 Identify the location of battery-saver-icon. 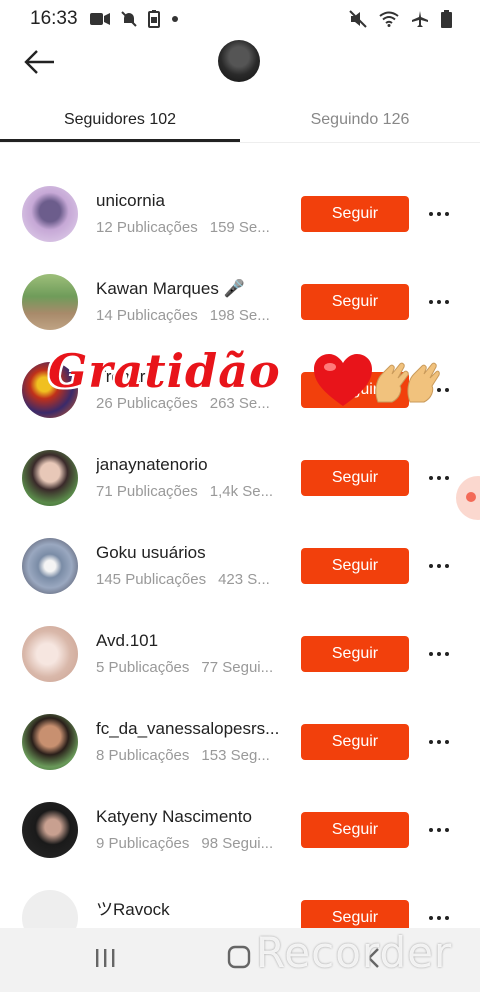
(154, 19).